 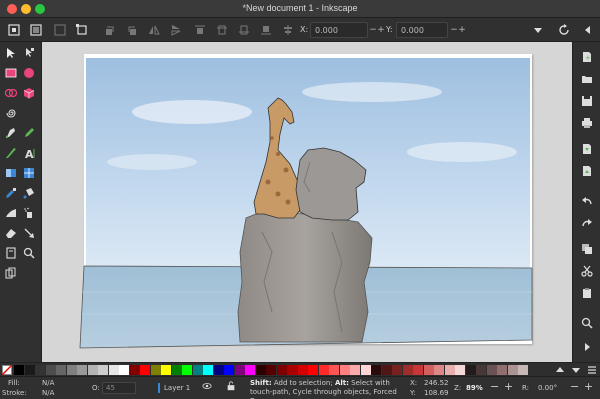 I want to click on mesh-tool-icon, so click(x=29, y=173).